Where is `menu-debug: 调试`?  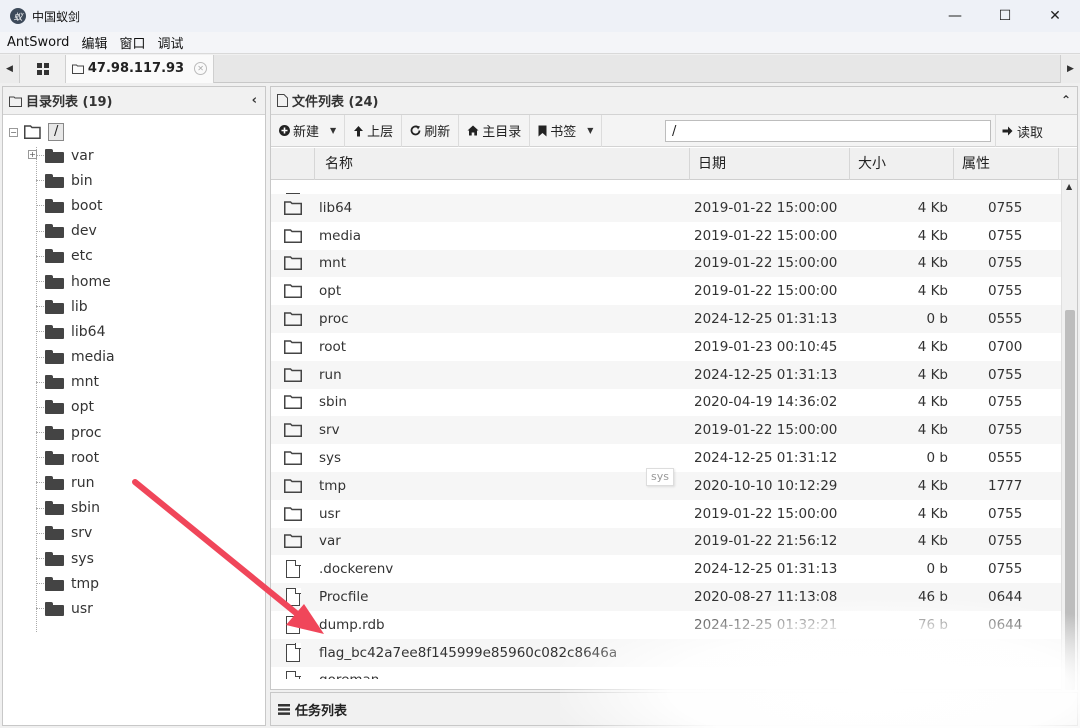
menu-debug: 调试 is located at coordinates (170, 42).